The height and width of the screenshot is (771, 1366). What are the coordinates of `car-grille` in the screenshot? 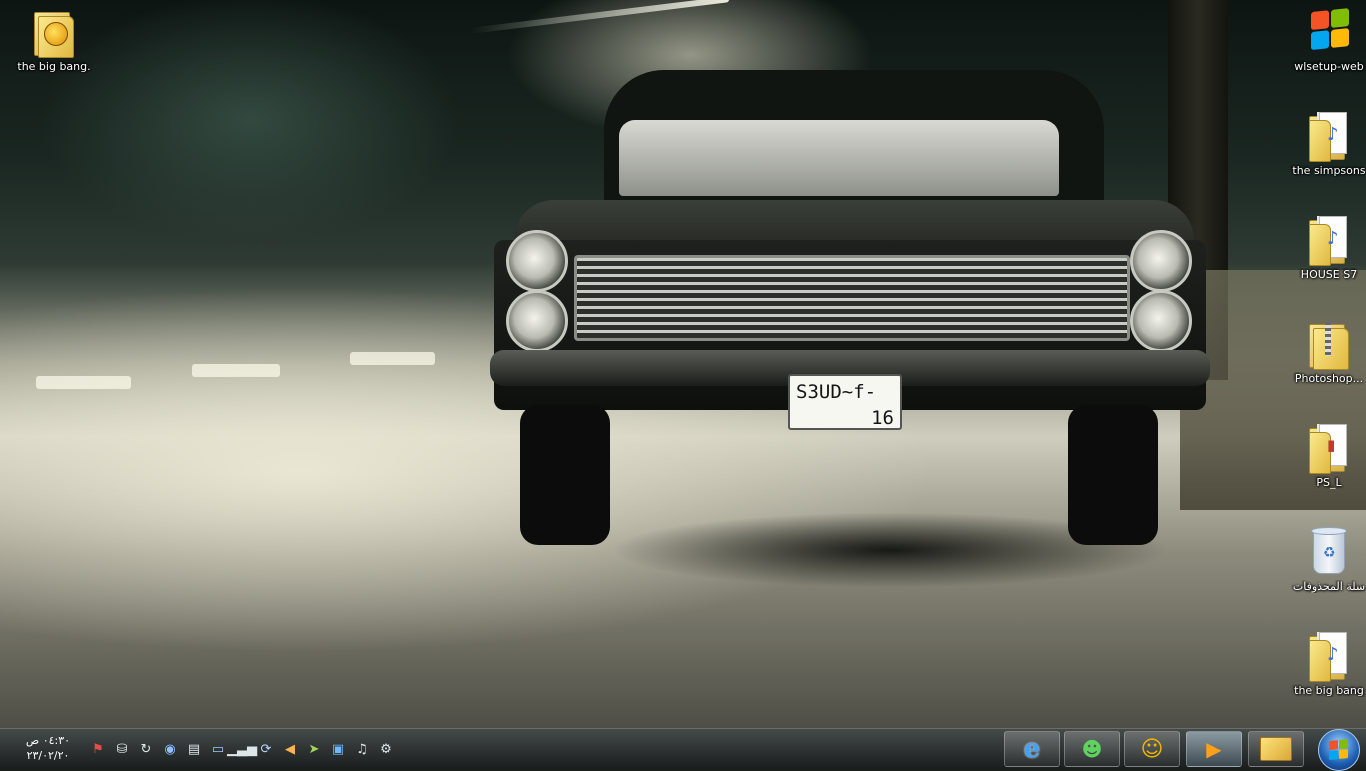 It's located at (852, 298).